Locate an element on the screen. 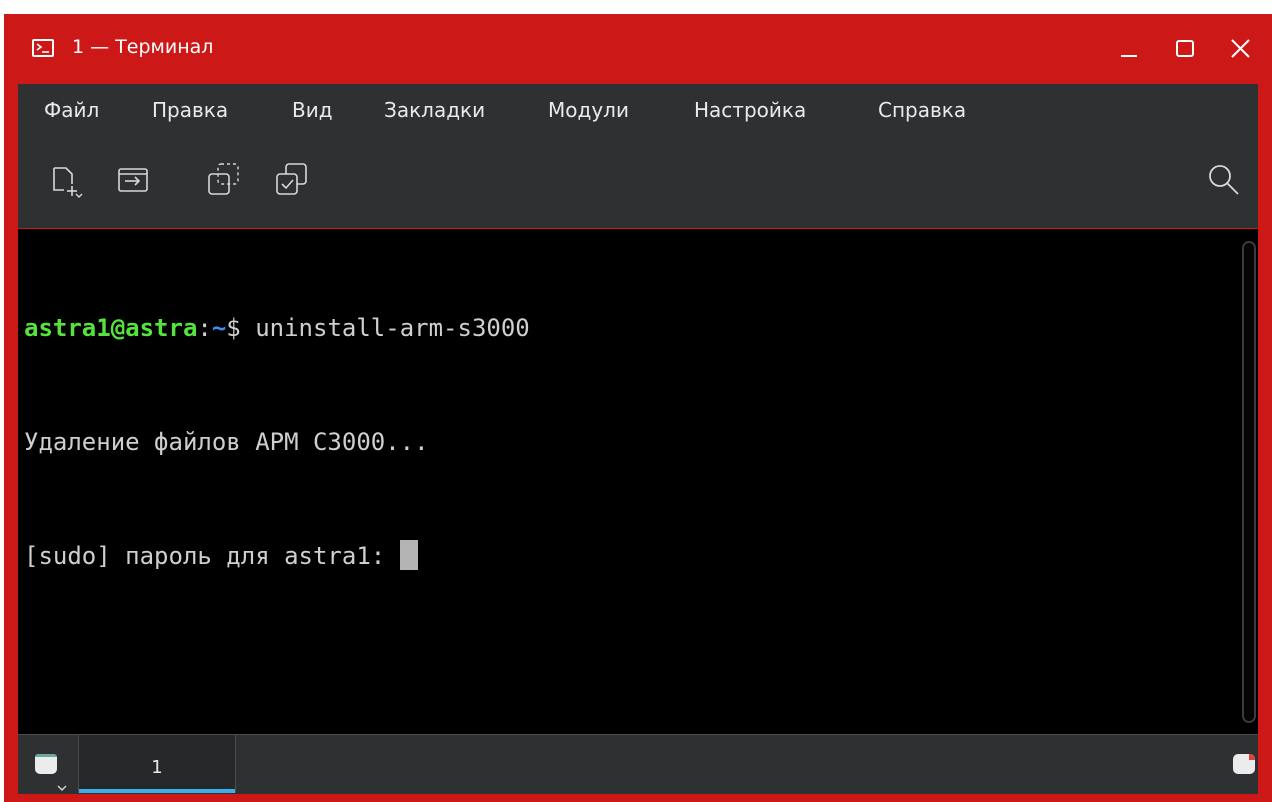 The height and width of the screenshot is (802, 1272). terminal-app-icon is located at coordinates (43, 48).